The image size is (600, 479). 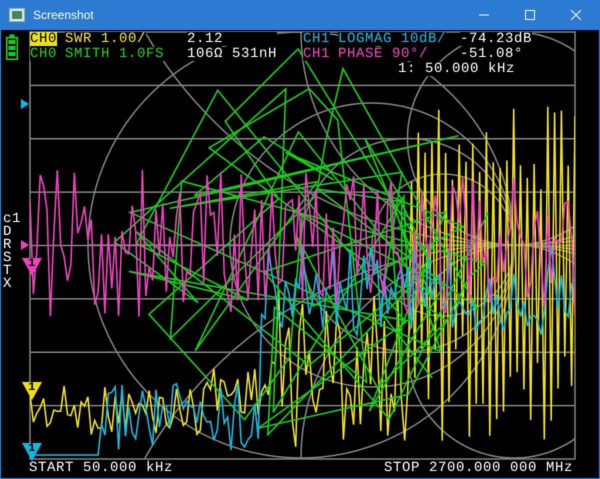 I want to click on window-title: Screenshot, so click(x=64, y=15).